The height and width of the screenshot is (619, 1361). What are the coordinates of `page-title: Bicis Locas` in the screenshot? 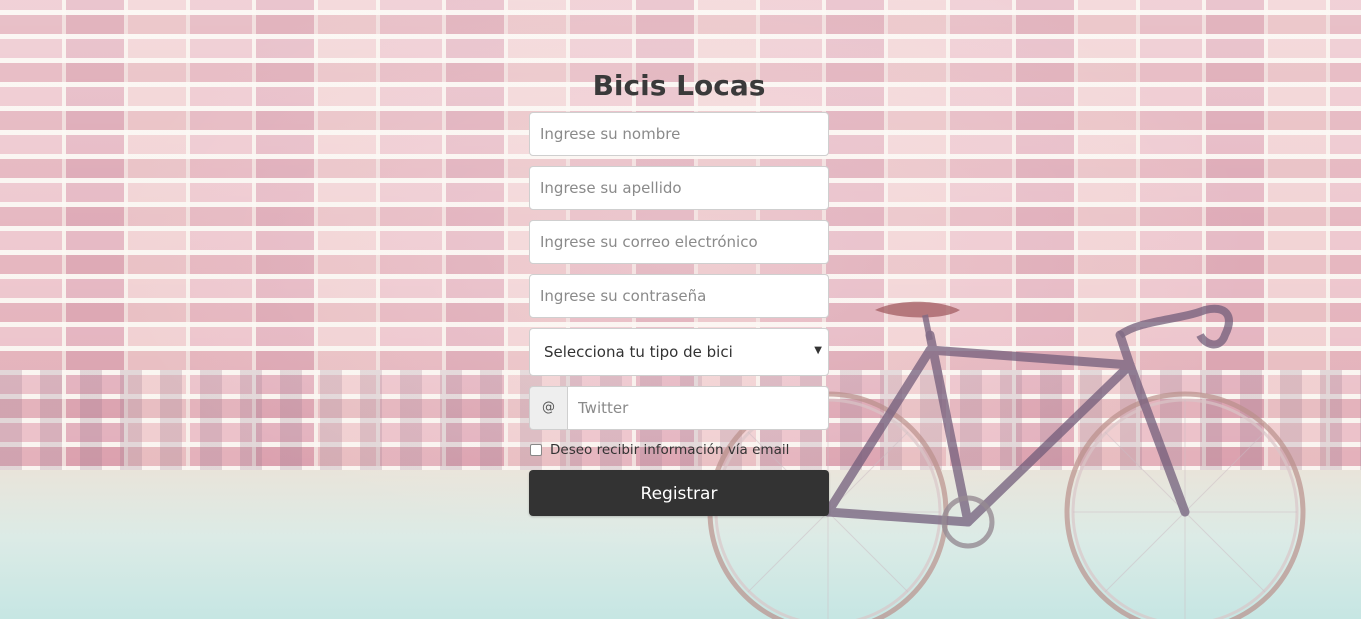 It's located at (679, 85).